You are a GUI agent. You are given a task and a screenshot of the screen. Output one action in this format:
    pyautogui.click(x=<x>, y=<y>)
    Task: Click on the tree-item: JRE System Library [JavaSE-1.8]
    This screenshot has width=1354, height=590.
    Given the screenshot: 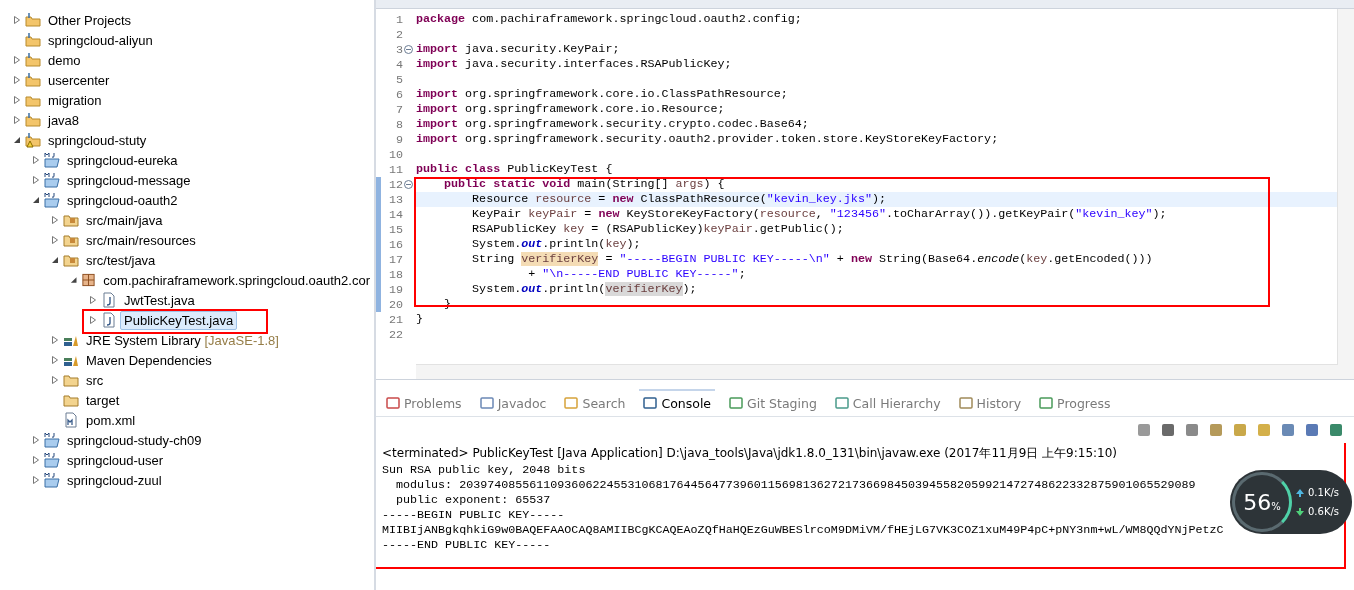 What is the action you would take?
    pyautogui.click(x=182, y=340)
    